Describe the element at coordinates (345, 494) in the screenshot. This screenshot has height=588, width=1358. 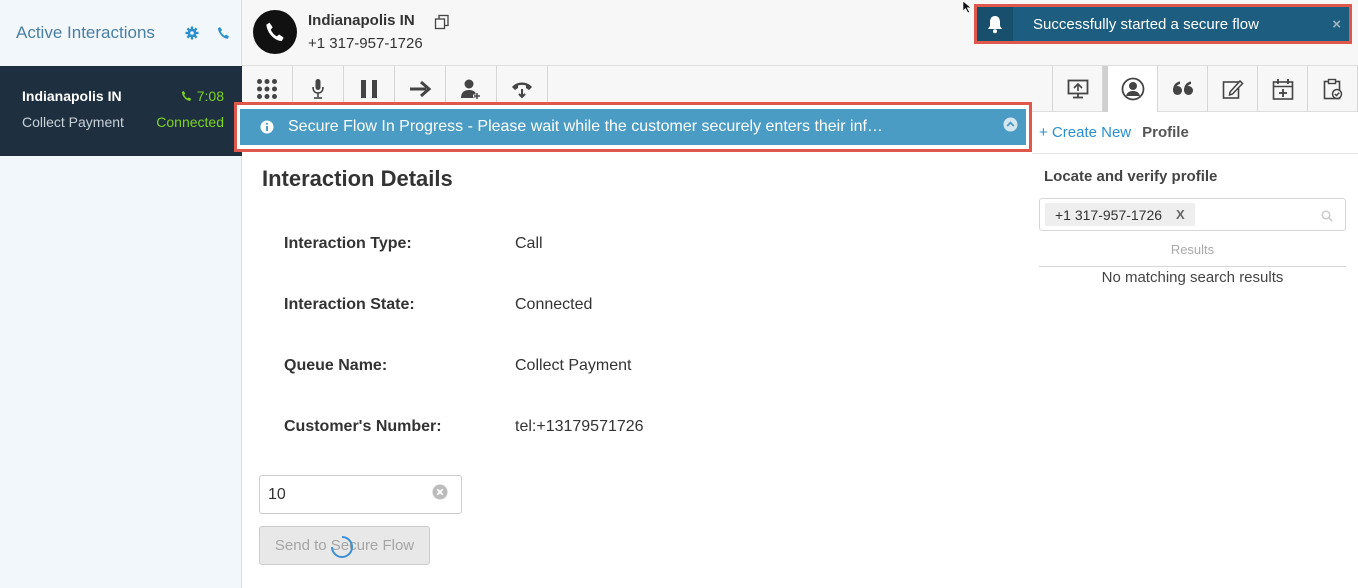
I see `amount-input` at that location.